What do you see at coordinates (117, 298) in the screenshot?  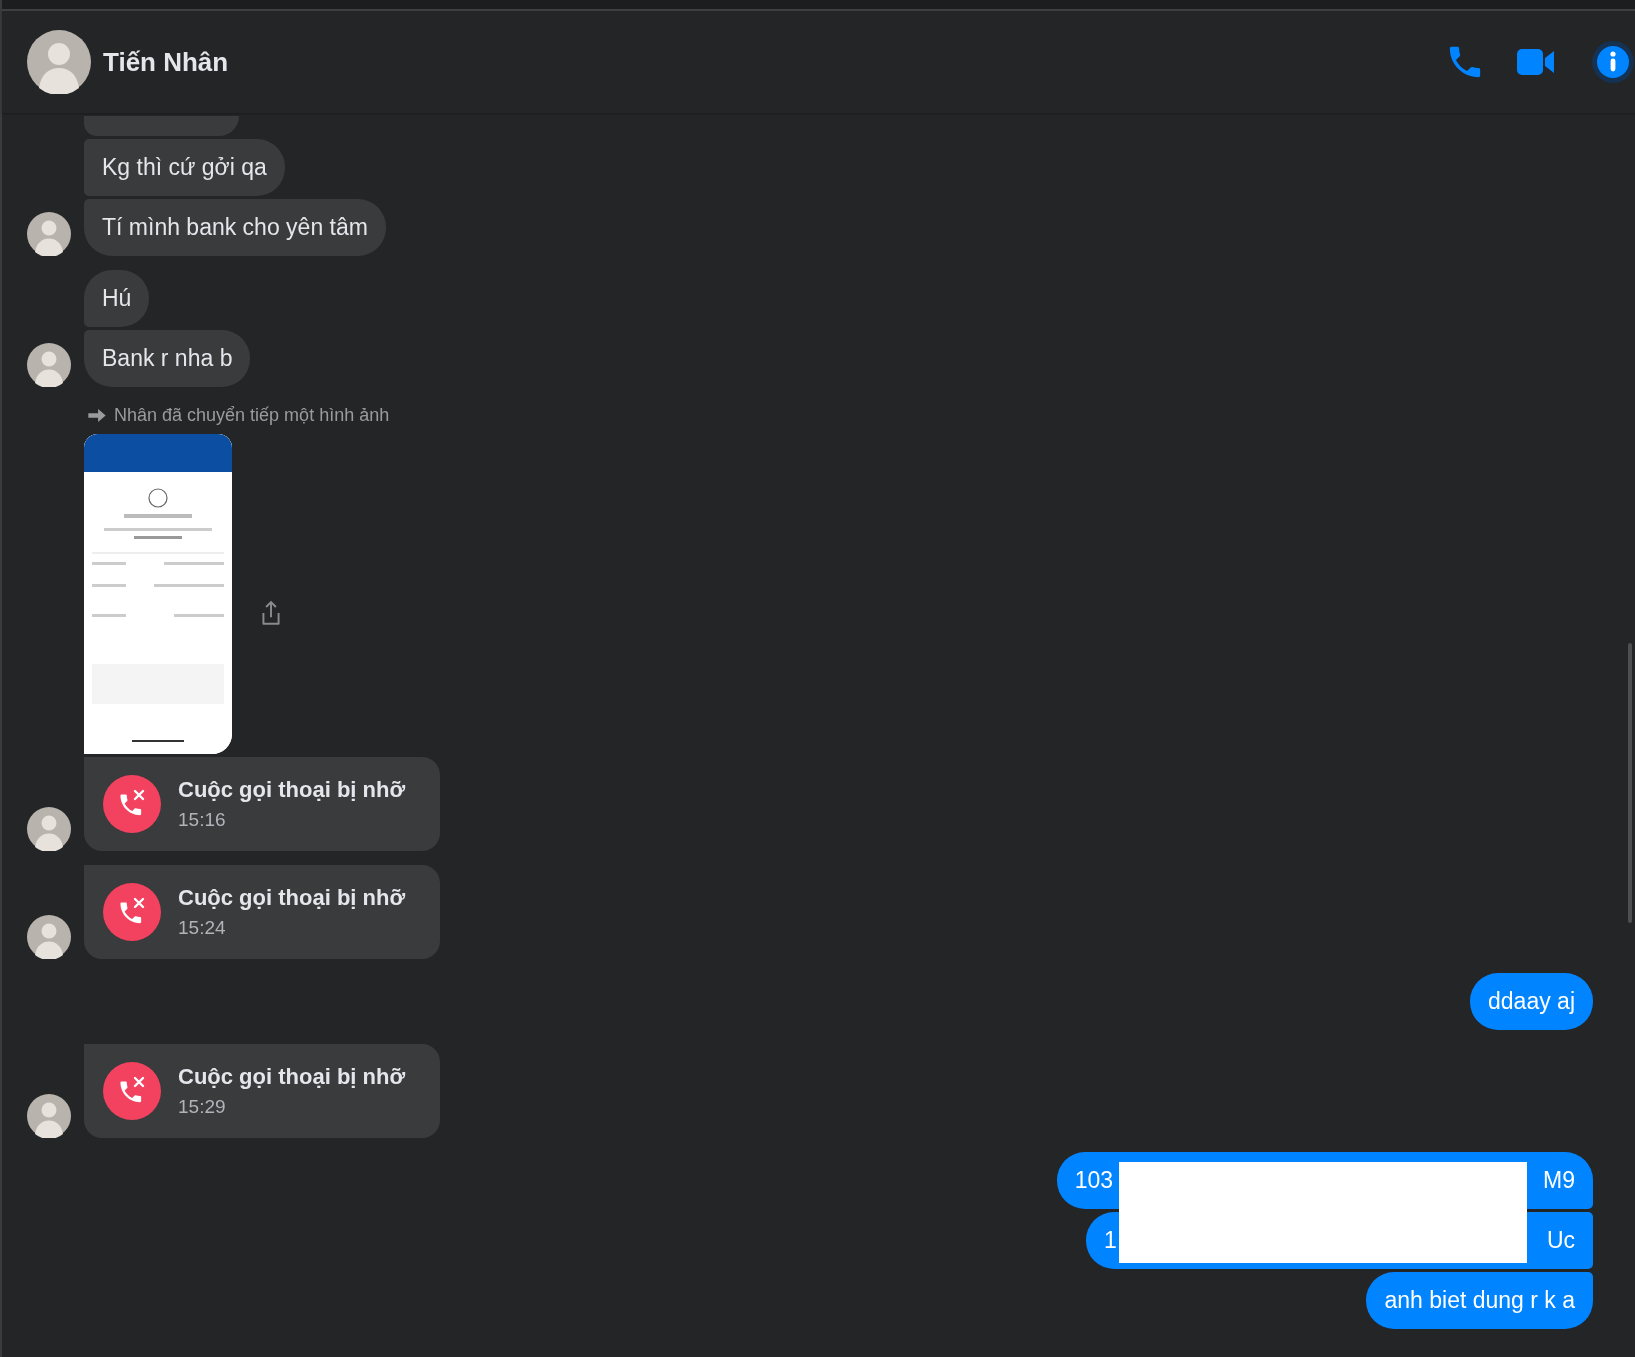 I see `message-bubble: Hú` at bounding box center [117, 298].